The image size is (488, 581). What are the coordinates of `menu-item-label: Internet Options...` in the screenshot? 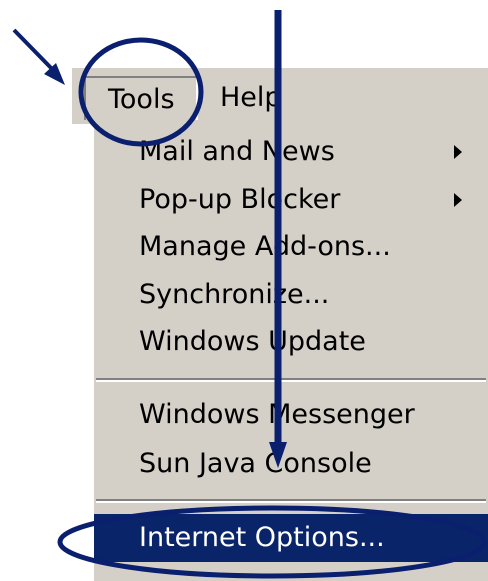 It's located at (262, 537).